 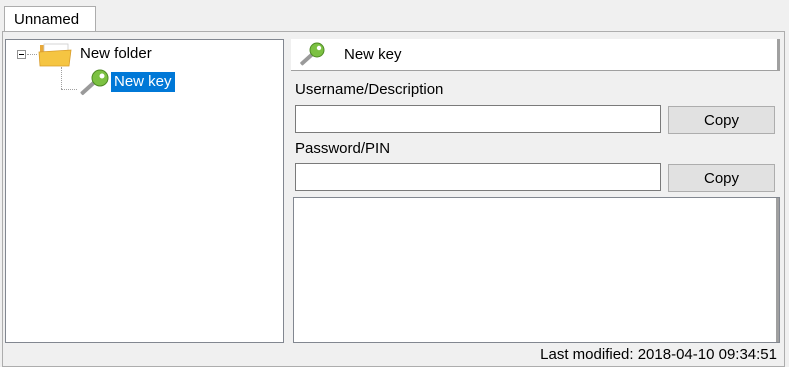 What do you see at coordinates (55, 55) in the screenshot?
I see `folder-icon` at bounding box center [55, 55].